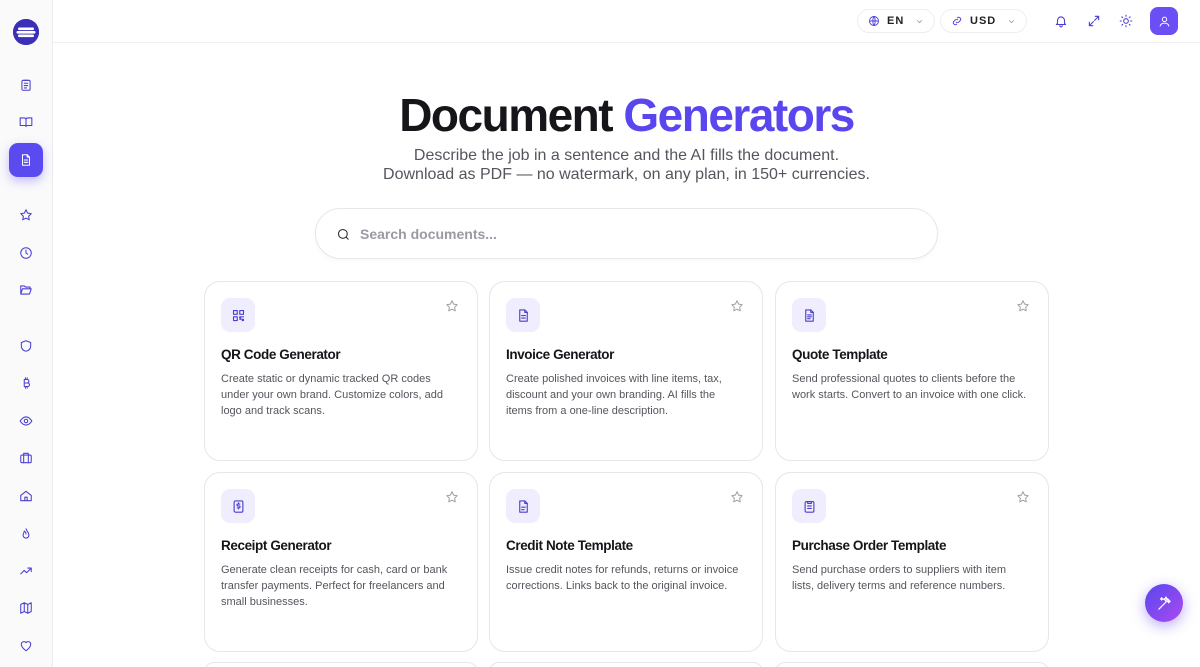 This screenshot has width=1200, height=667. I want to click on bitcoin-icon, so click(26, 383).